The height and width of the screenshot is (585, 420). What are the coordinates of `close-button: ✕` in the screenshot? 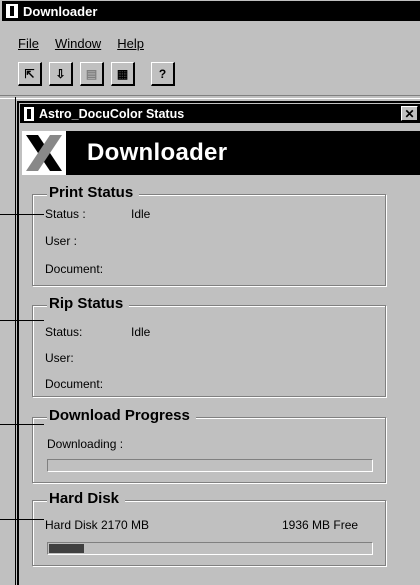 It's located at (409, 113).